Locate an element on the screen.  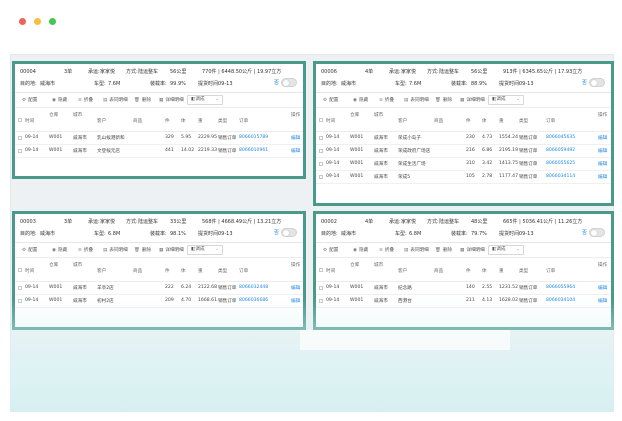
column-header: 重 is located at coordinates (501, 121).